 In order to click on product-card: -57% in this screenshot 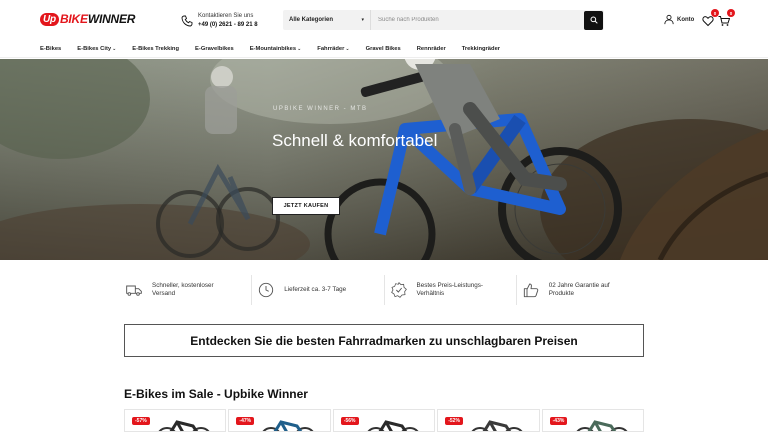, I will do `click(175, 420)`.